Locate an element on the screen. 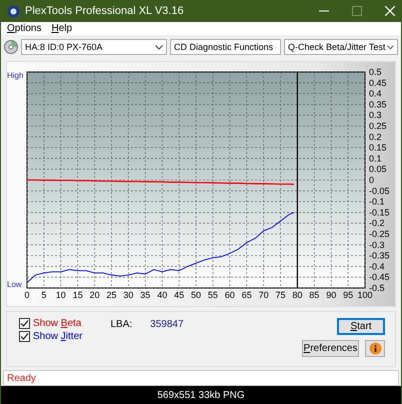 This screenshot has height=404, width=402. x-tick-label: 50 is located at coordinates (196, 295).